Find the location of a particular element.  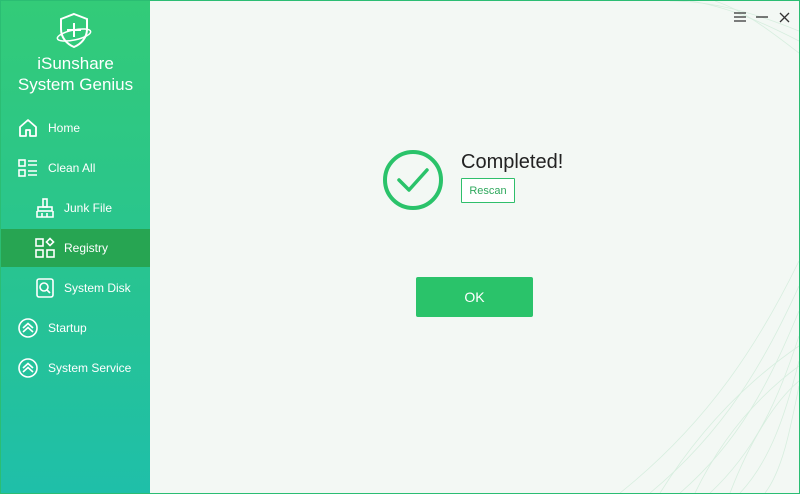

sidebar-item-label: Junk File is located at coordinates (88, 208).